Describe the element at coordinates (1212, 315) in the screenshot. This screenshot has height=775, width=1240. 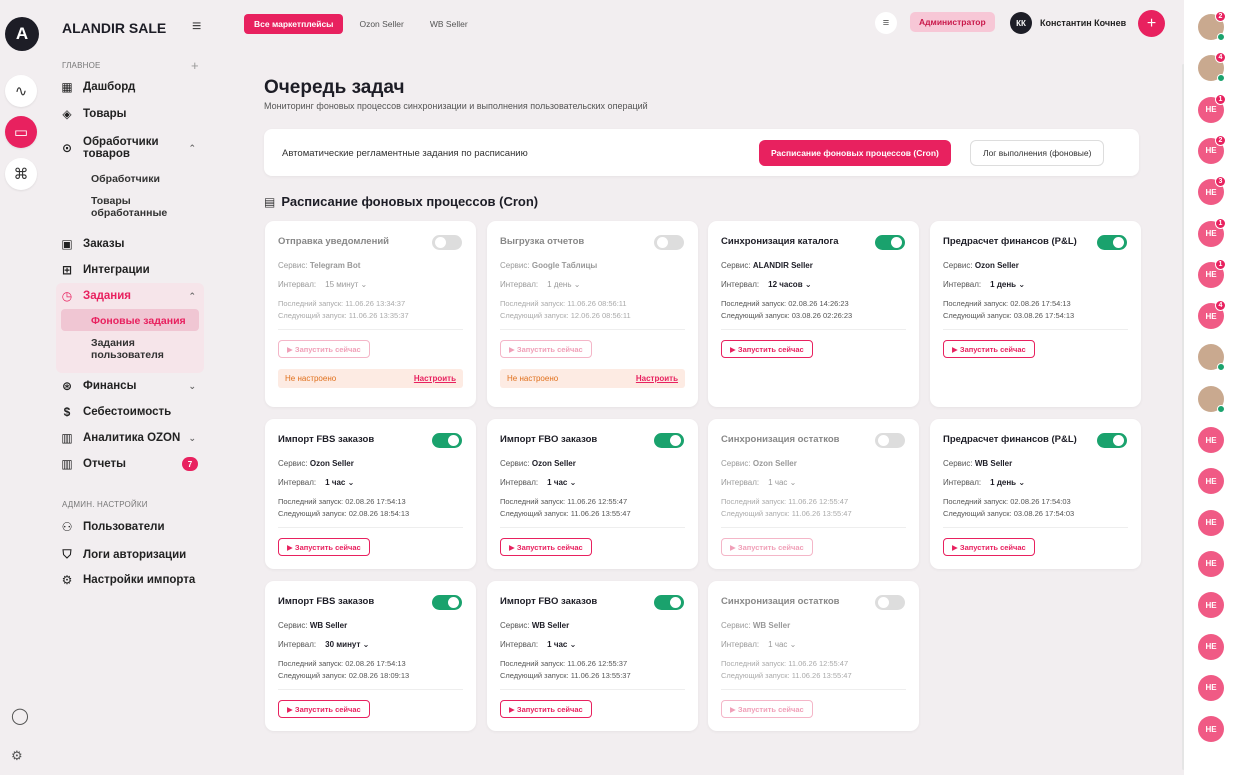
I see `contact-avatar: НЕ 4` at that location.